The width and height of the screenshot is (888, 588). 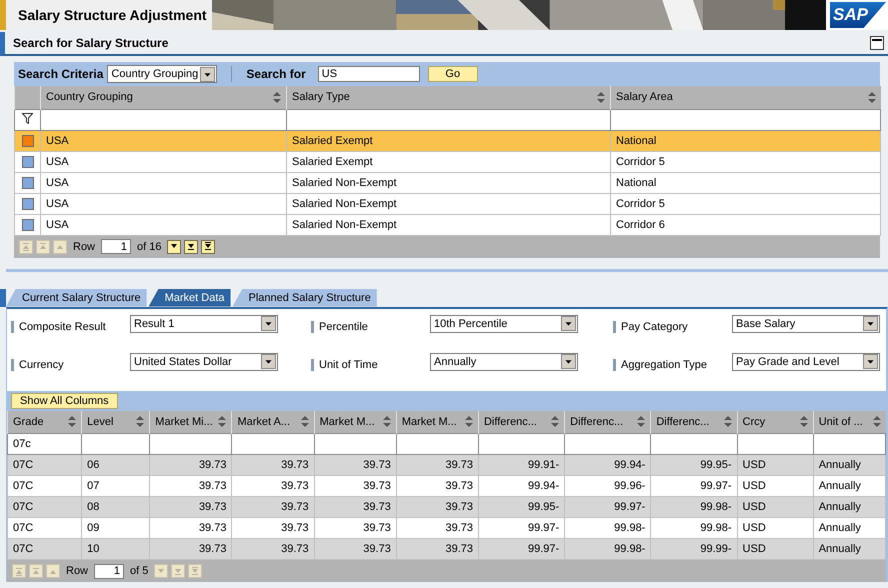 I want to click on tab: Planned Salary Structure, so click(x=304, y=297).